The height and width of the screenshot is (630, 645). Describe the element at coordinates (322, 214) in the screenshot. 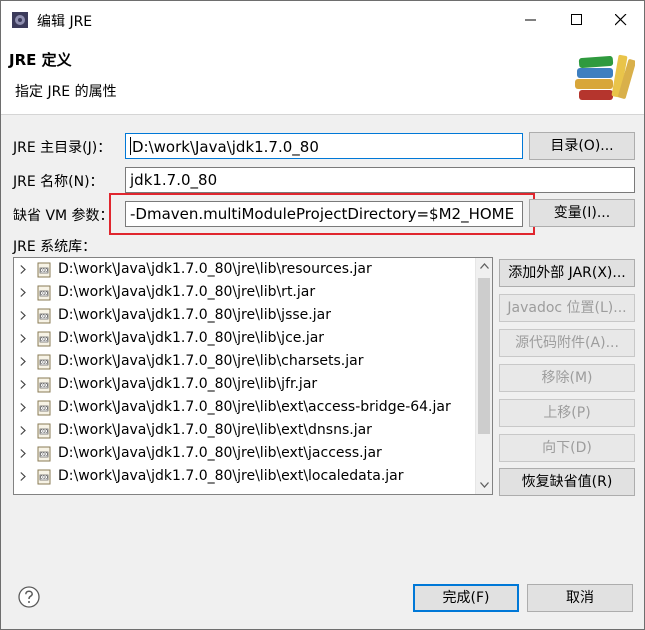

I see `highlight-annotation` at that location.